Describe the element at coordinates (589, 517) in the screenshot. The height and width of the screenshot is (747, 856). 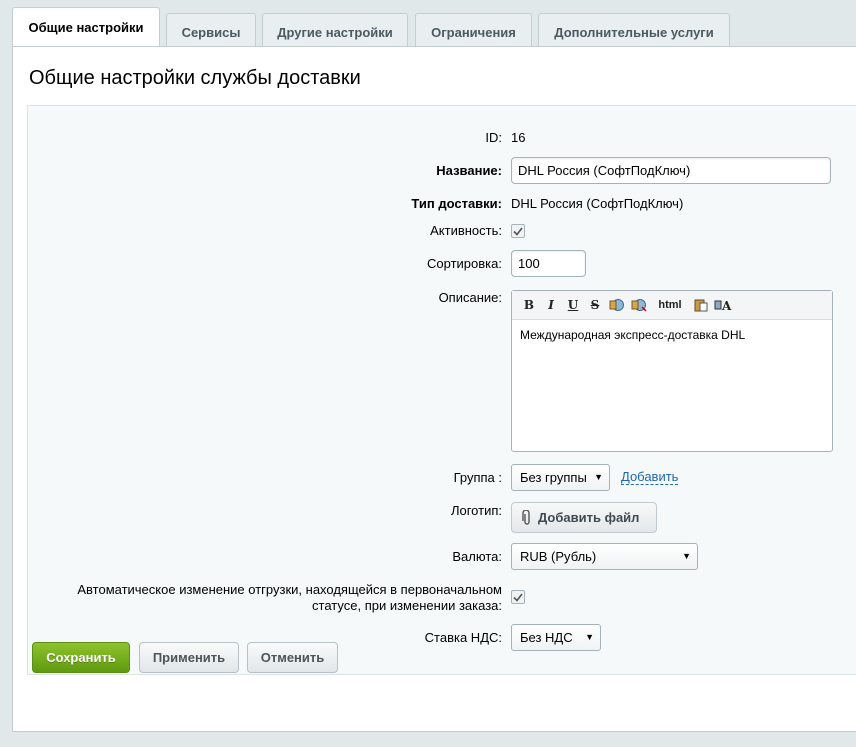
I see `add-file-label: Добавить файл` at that location.